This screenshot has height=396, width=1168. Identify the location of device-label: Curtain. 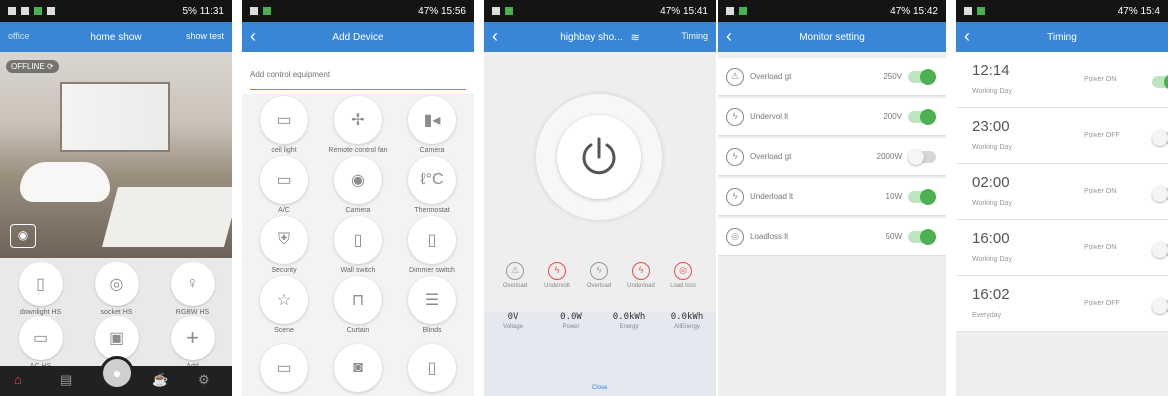
(358, 330).